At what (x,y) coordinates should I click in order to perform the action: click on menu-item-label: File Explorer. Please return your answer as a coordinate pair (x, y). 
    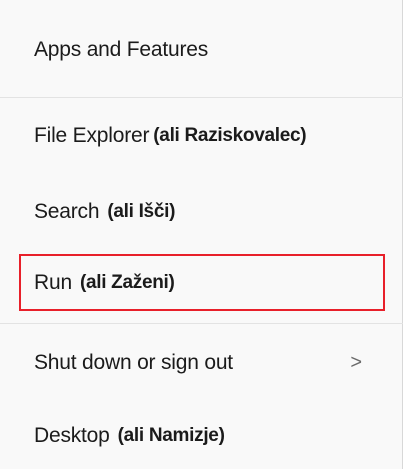
    Looking at the image, I should click on (92, 135).